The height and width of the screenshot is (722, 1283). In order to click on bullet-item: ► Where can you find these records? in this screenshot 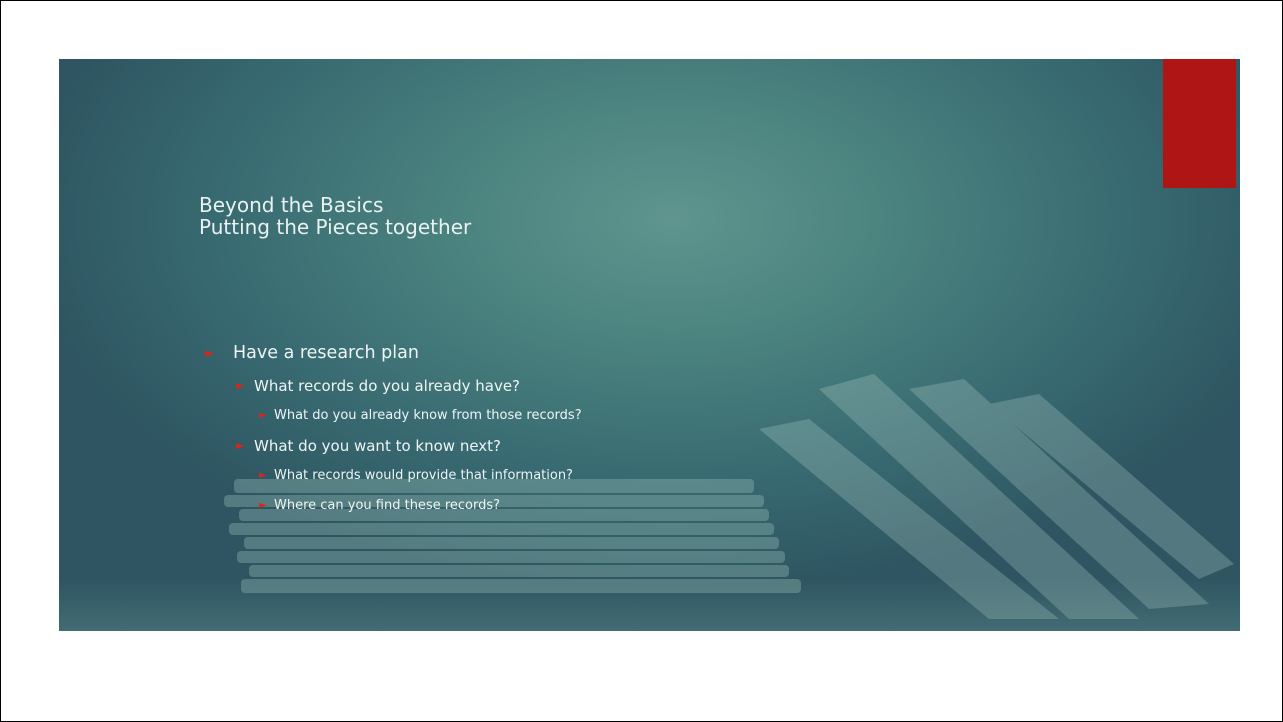, I will do `click(555, 509)`.